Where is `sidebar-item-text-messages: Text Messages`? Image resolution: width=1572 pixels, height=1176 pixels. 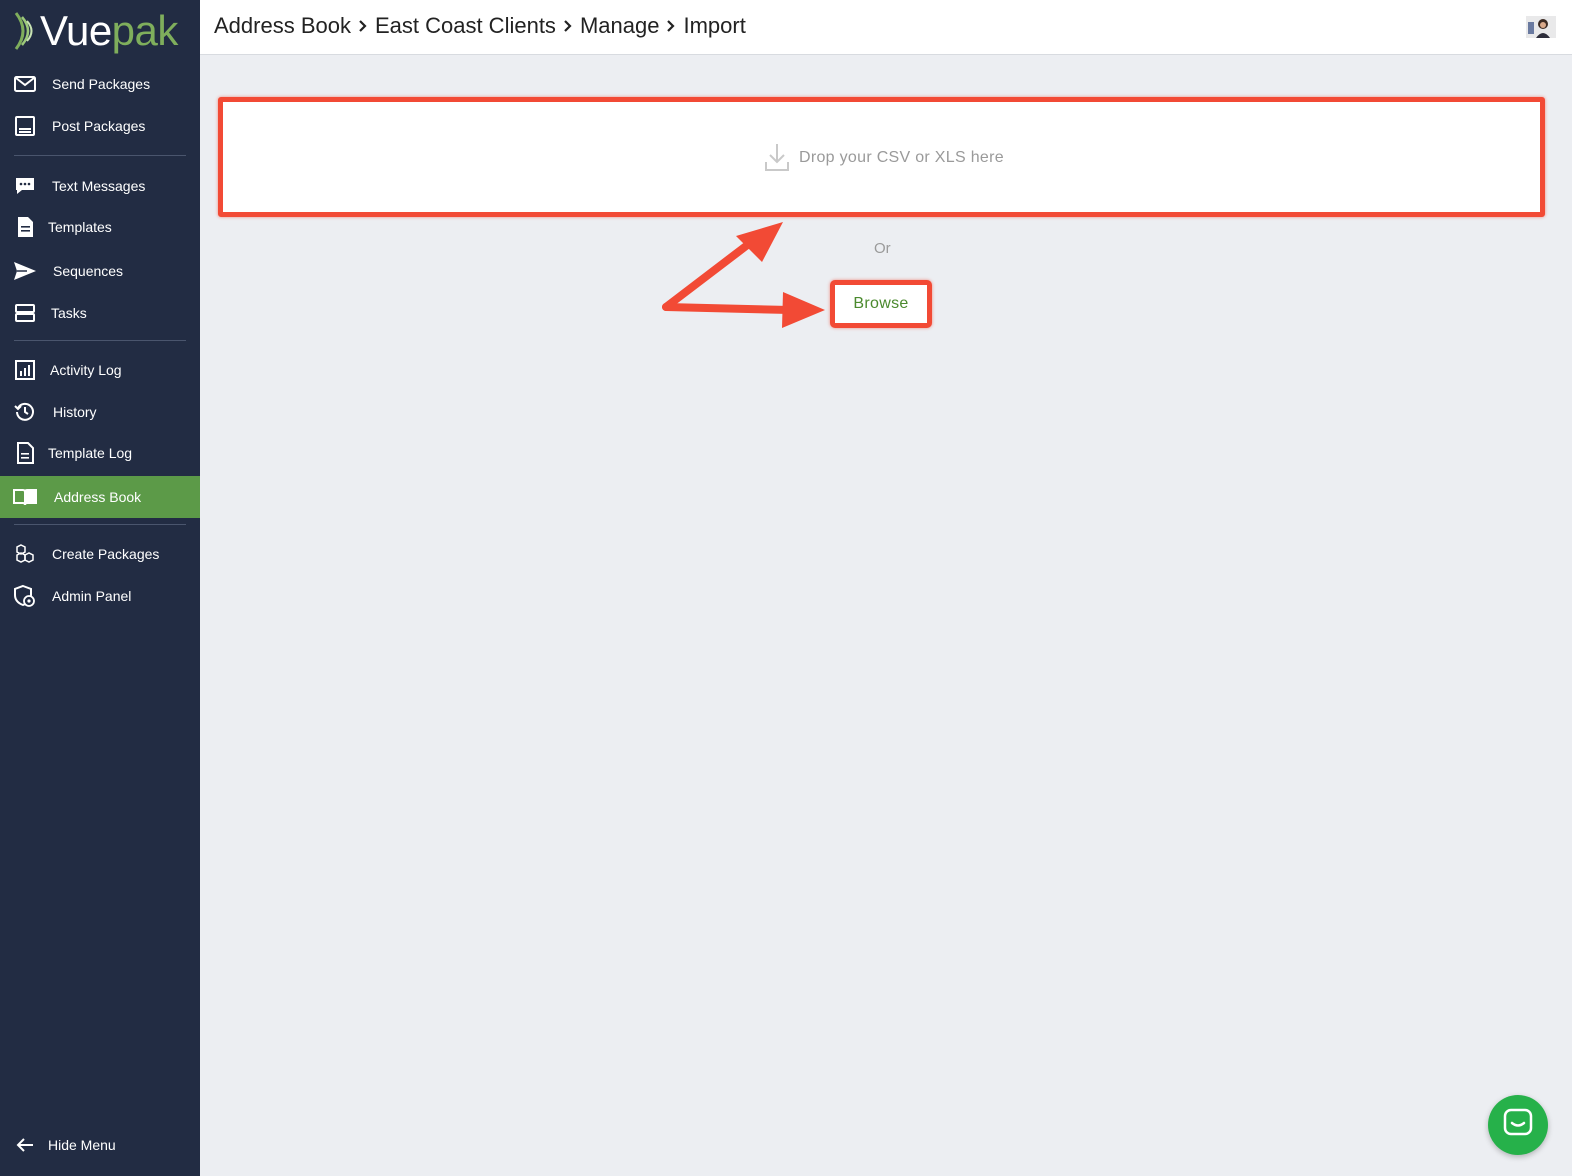
sidebar-item-text-messages: Text Messages is located at coordinates (100, 186).